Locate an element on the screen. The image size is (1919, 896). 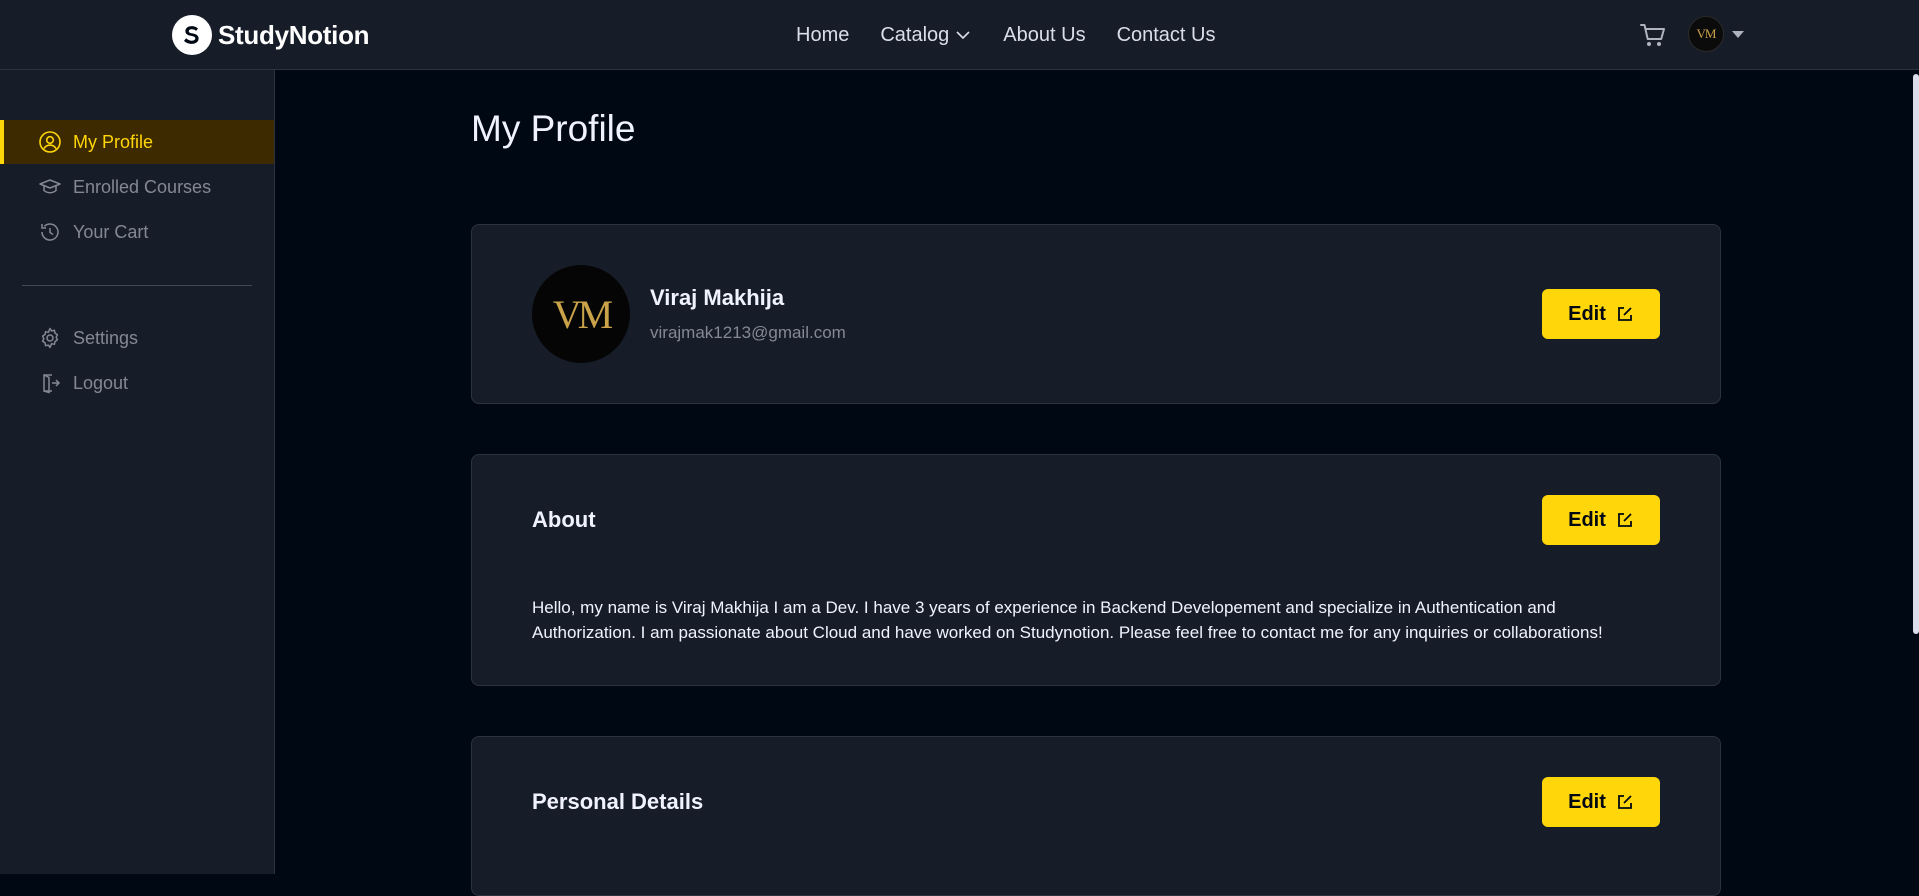
edit-about-button: Edit is located at coordinates (1601, 520).